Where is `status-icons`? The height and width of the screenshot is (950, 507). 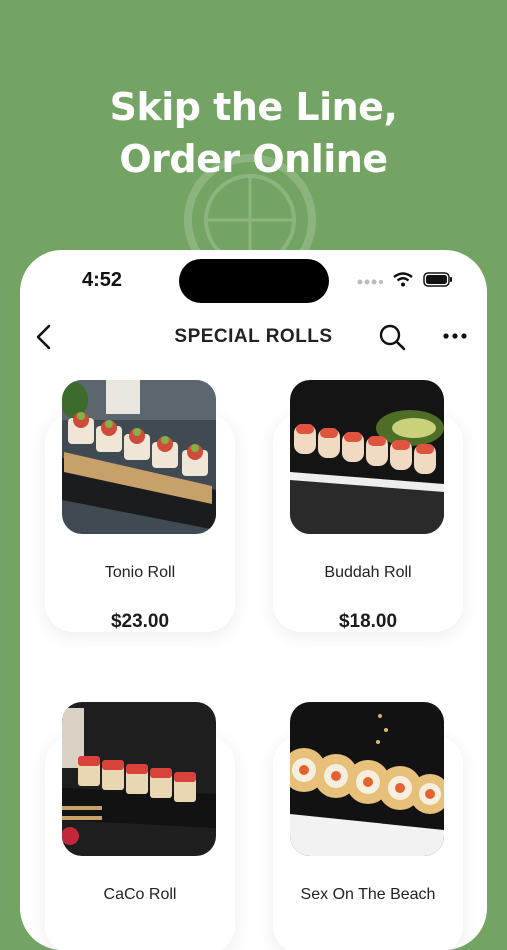 status-icons is located at coordinates (405, 279).